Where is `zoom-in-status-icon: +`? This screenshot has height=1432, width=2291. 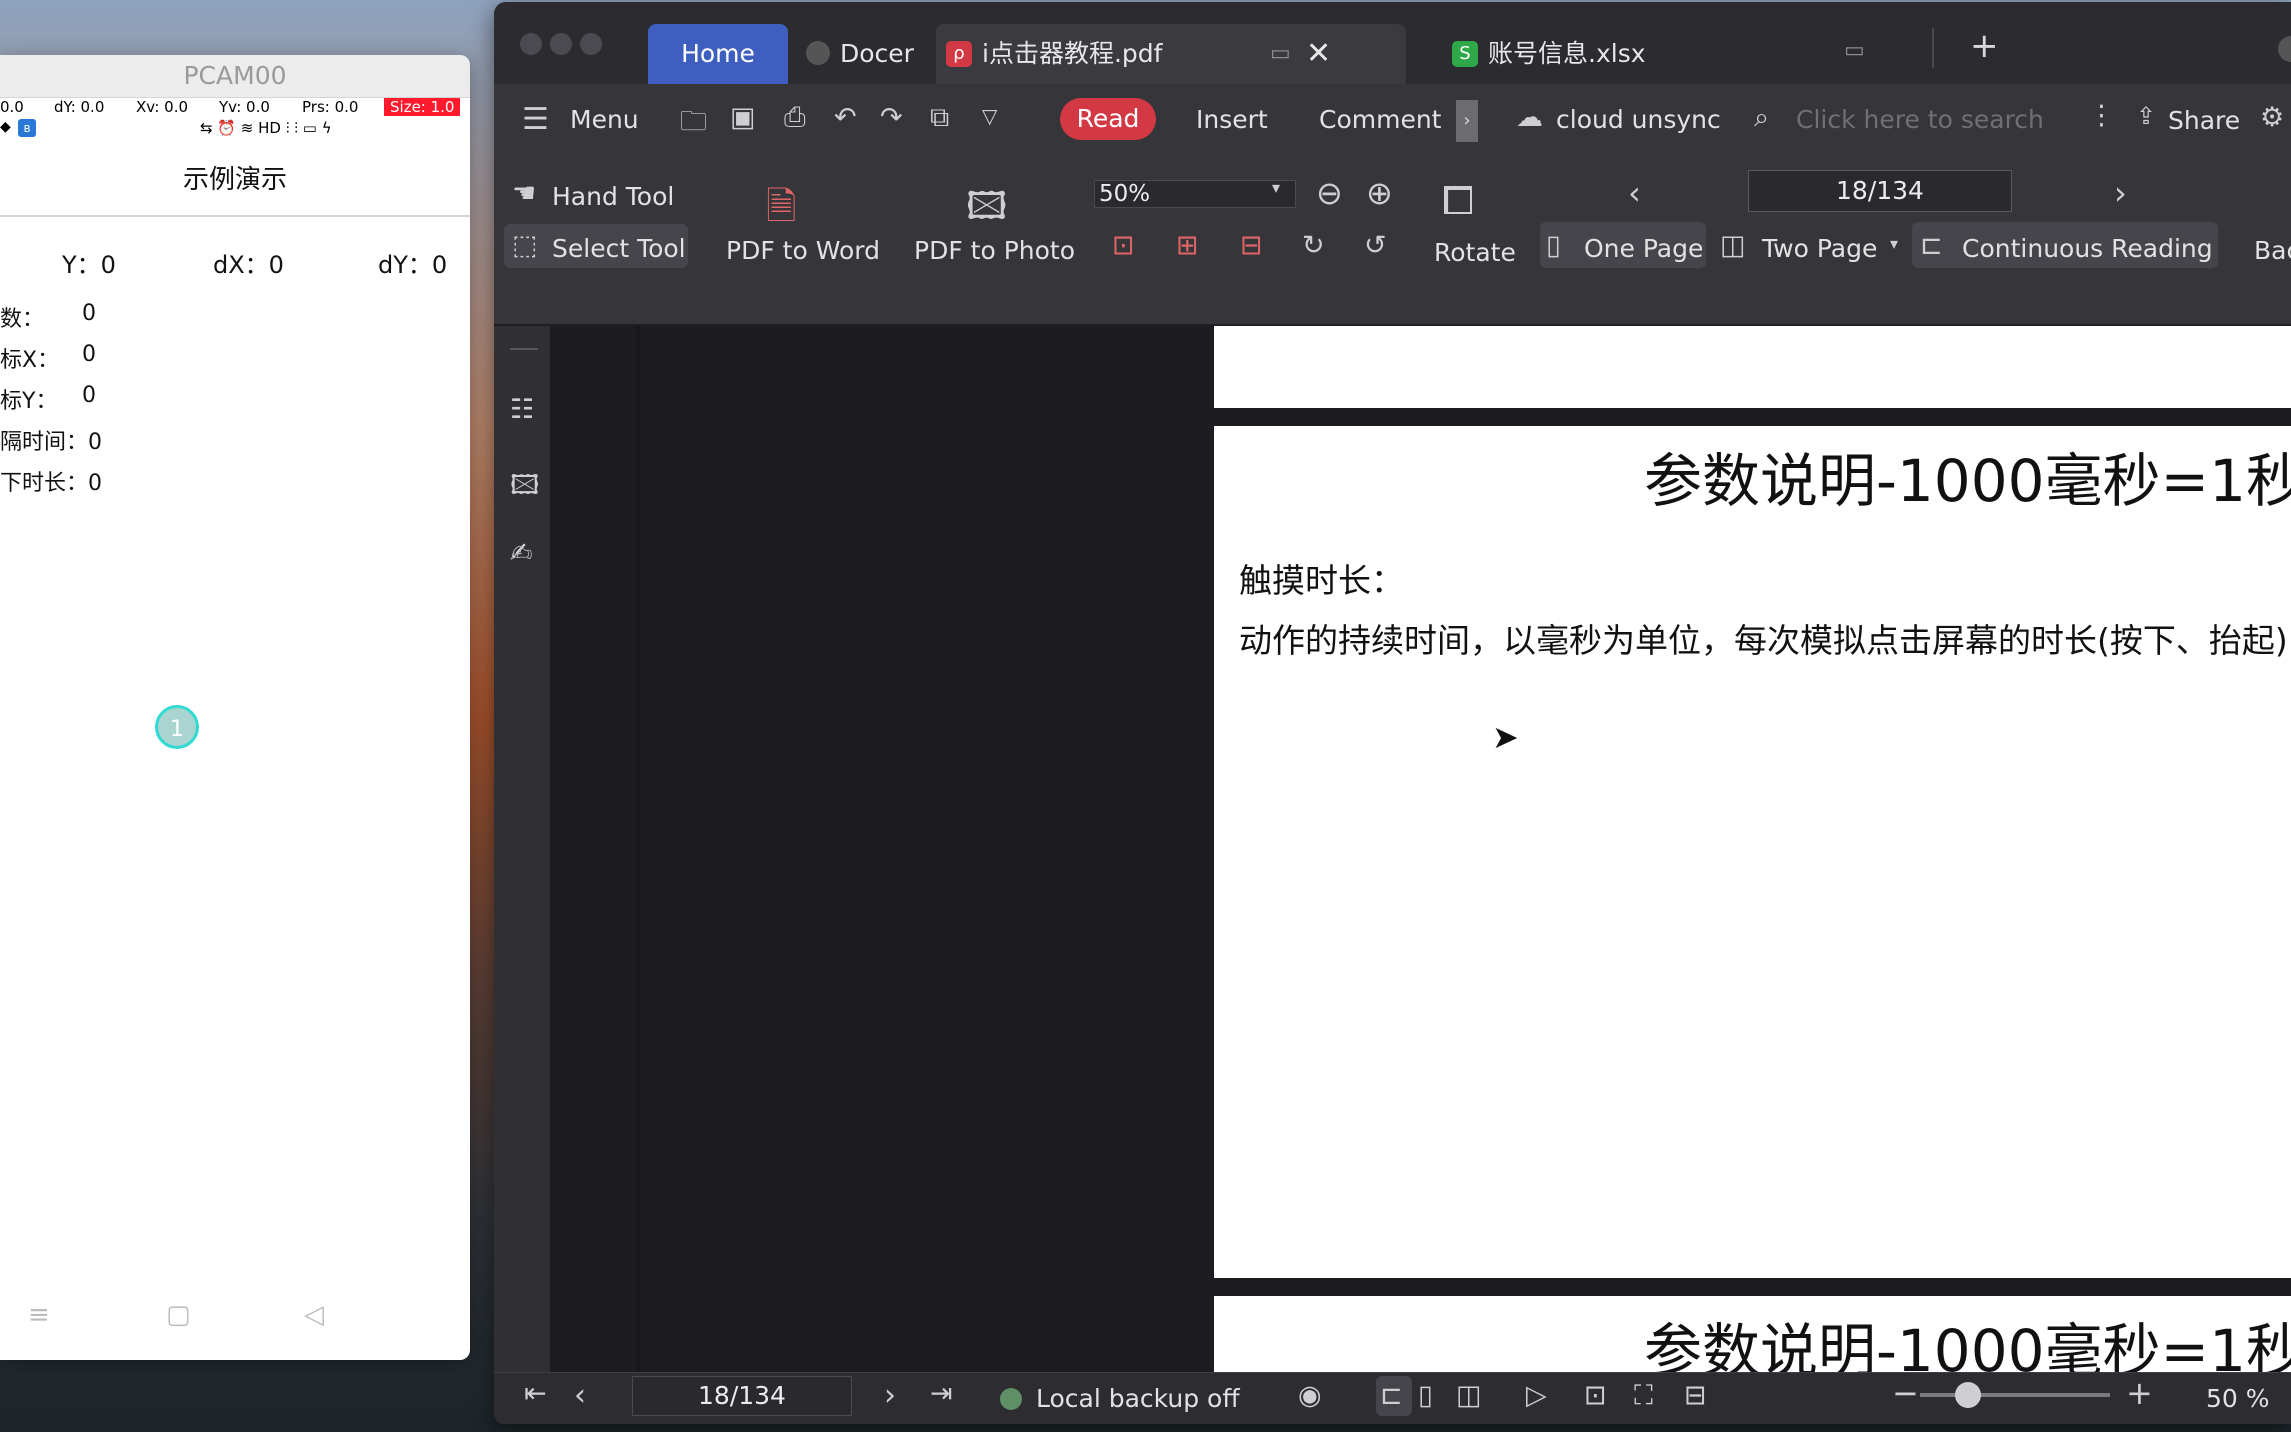
zoom-in-status-icon: + is located at coordinates (2139, 1393).